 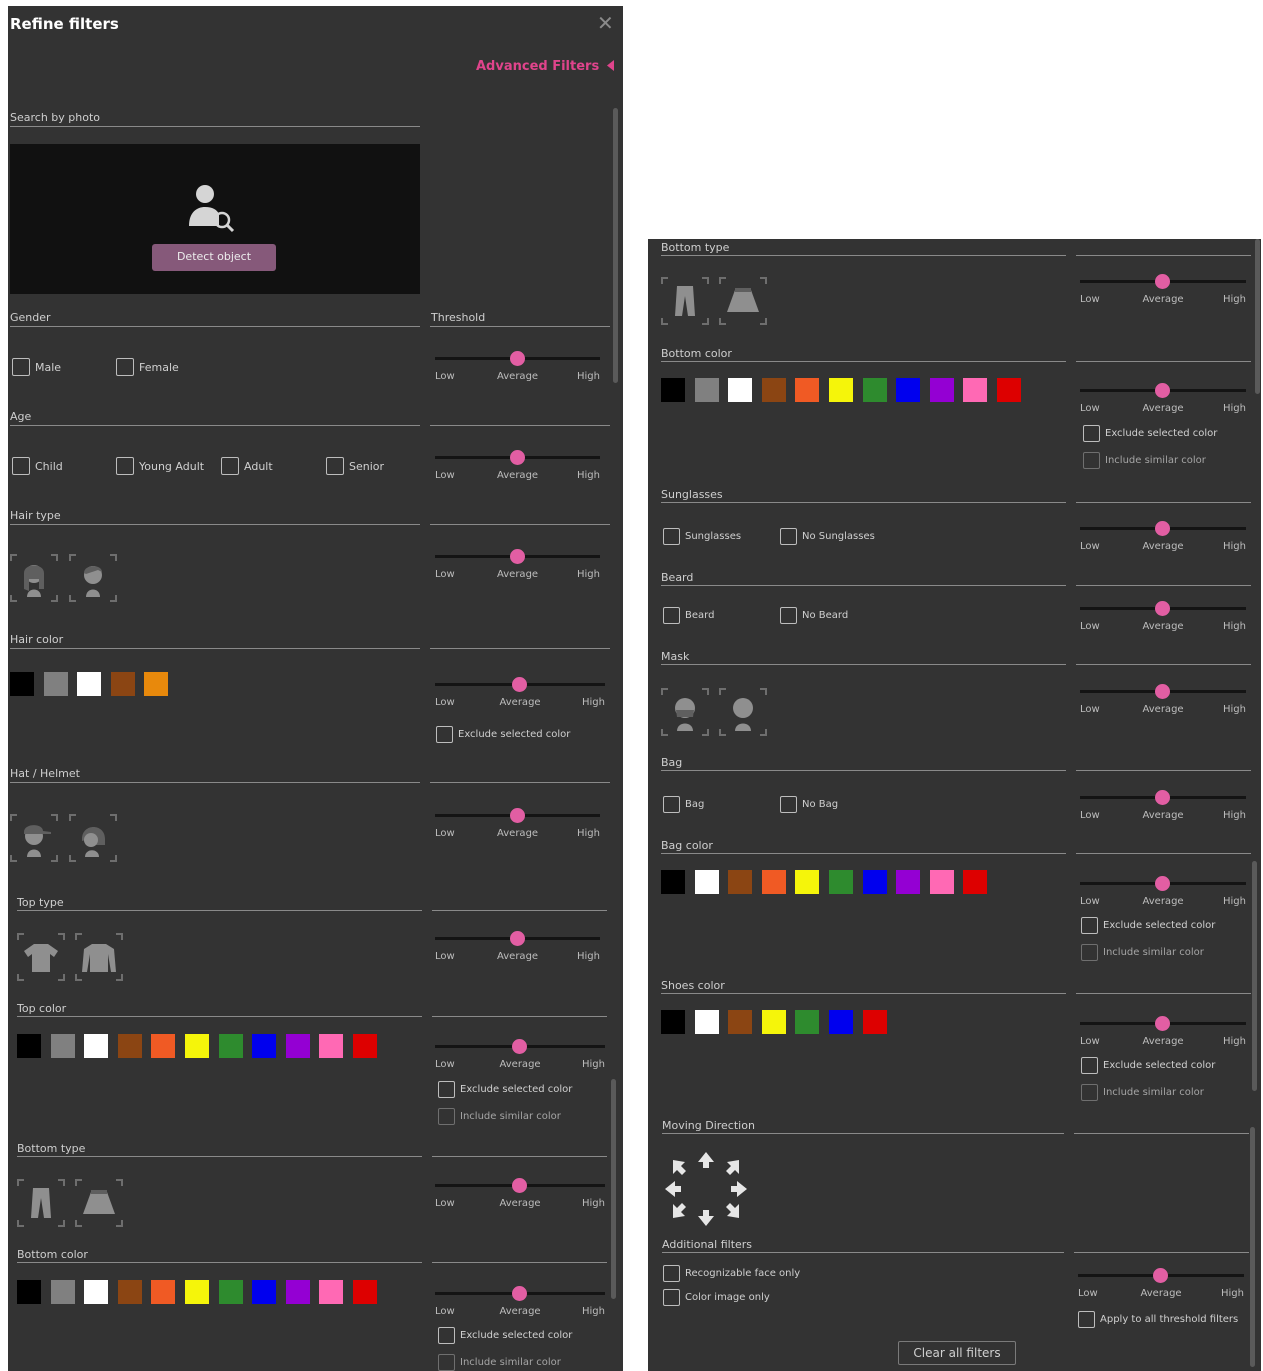 I want to click on recognizable-face-checkbox: Recognizable face only, so click(x=731, y=1273).